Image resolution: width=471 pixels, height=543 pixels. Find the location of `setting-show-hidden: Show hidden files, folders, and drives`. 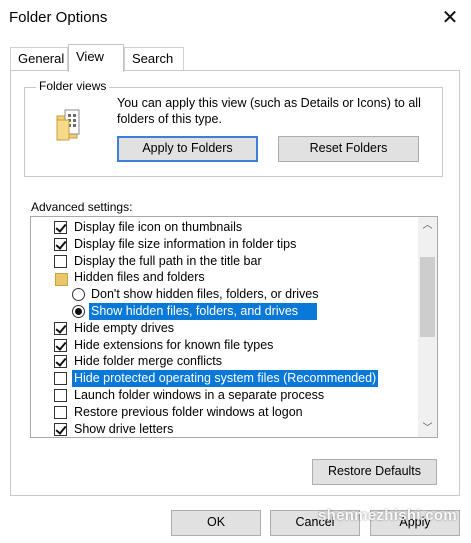

setting-show-hidden: Show hidden files, folders, and drives is located at coordinates (225, 311).